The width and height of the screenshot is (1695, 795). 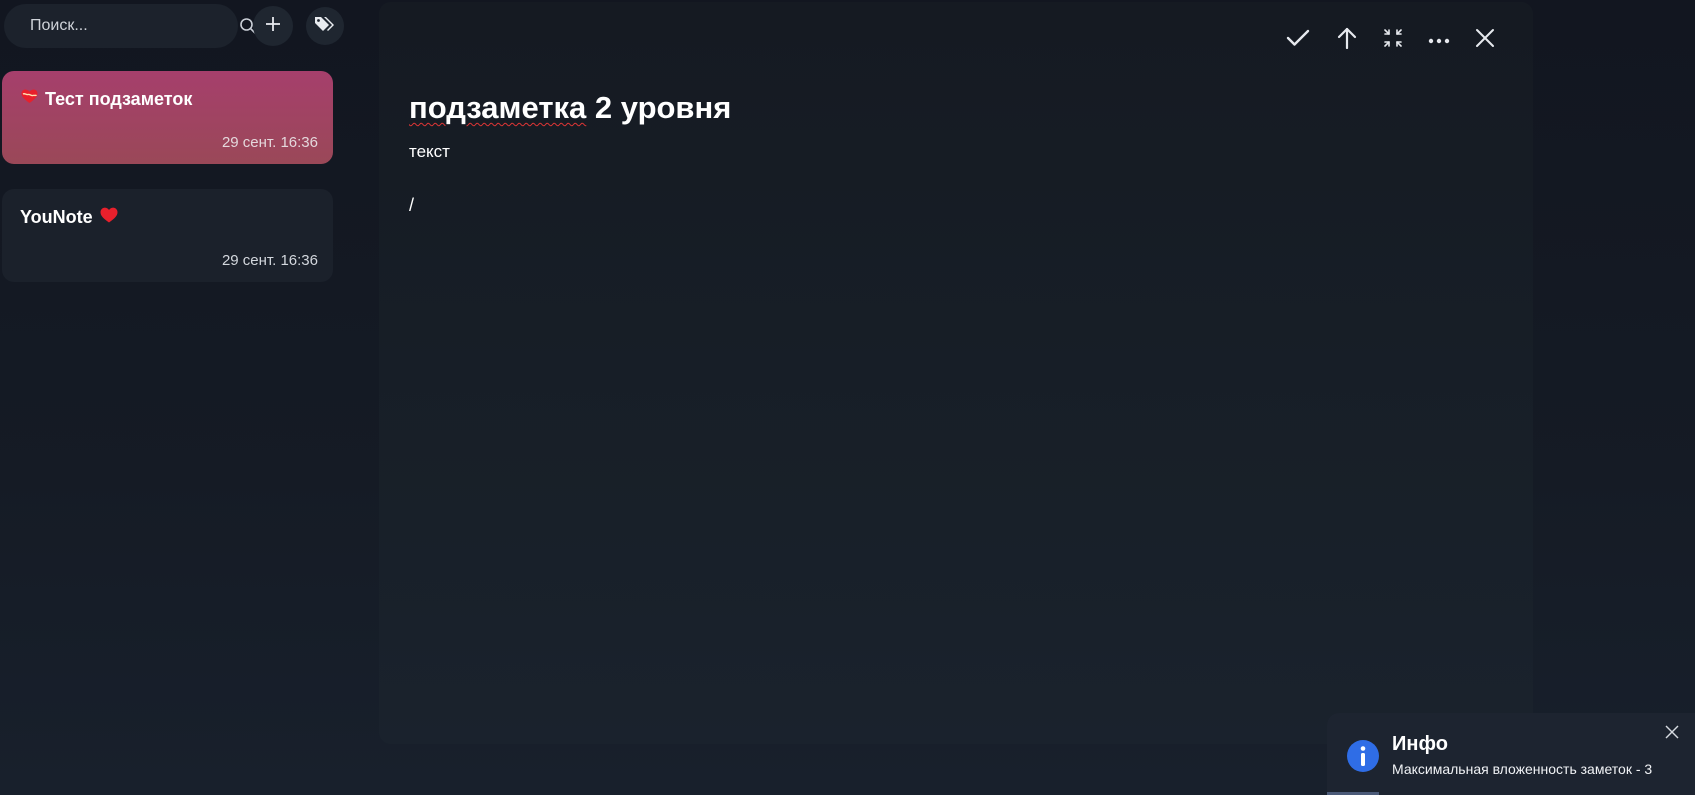 I want to click on search-box, so click(x=130, y=26).